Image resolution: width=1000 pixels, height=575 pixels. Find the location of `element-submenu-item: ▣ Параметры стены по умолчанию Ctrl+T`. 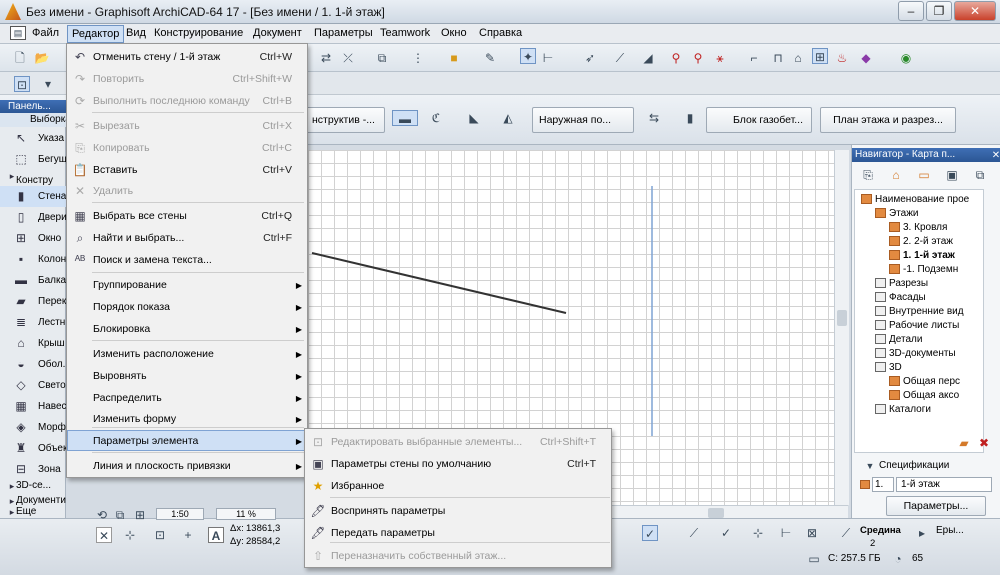

element-submenu-item: ▣ Параметры стены по умолчанию Ctrl+T is located at coordinates (458, 464).